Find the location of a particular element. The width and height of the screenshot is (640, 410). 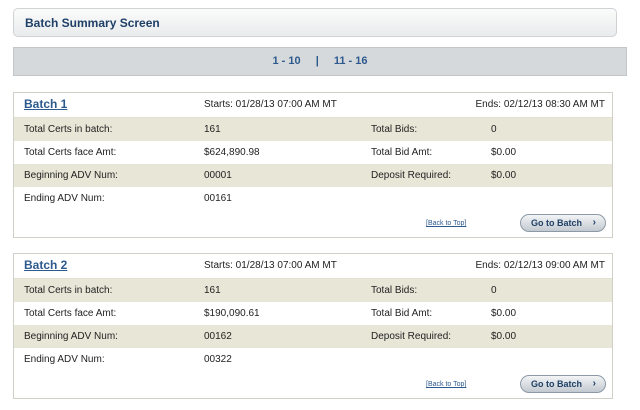

batch-title-link: Batch 2 is located at coordinates (45, 265).